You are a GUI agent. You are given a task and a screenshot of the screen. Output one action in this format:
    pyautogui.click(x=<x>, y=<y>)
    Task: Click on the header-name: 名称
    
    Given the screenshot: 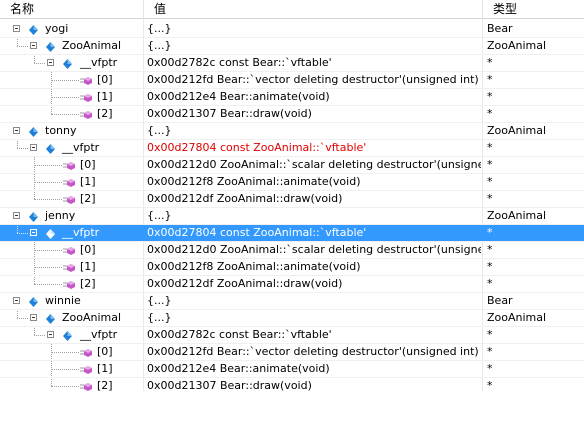 What is the action you would take?
    pyautogui.click(x=71, y=9)
    